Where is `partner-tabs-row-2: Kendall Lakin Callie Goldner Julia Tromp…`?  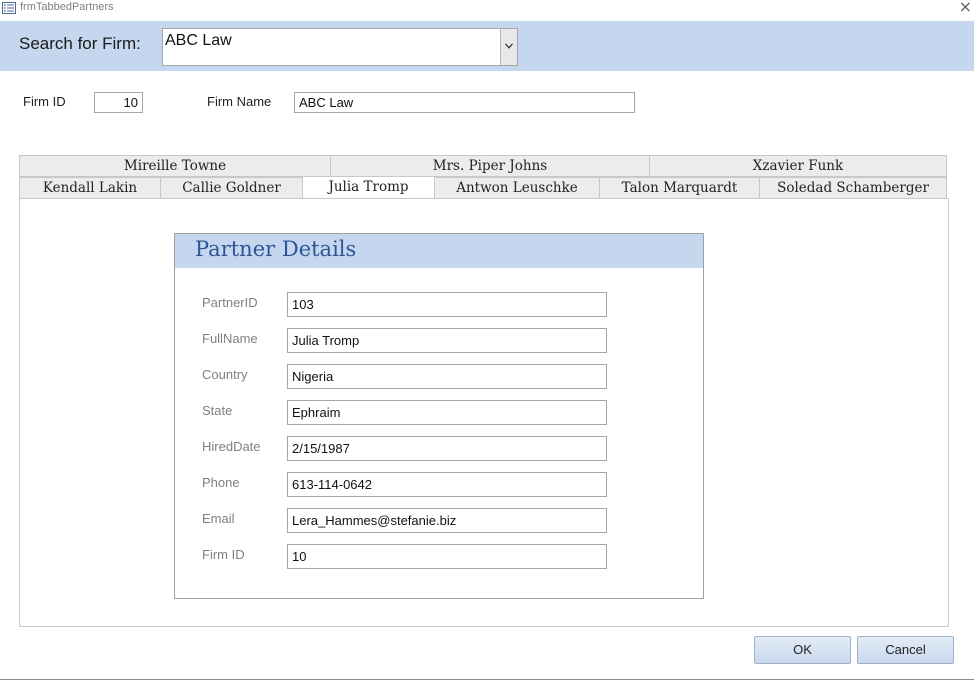
partner-tabs-row-2: Kendall Lakin Callie Goldner Julia Tromp… is located at coordinates (483, 187).